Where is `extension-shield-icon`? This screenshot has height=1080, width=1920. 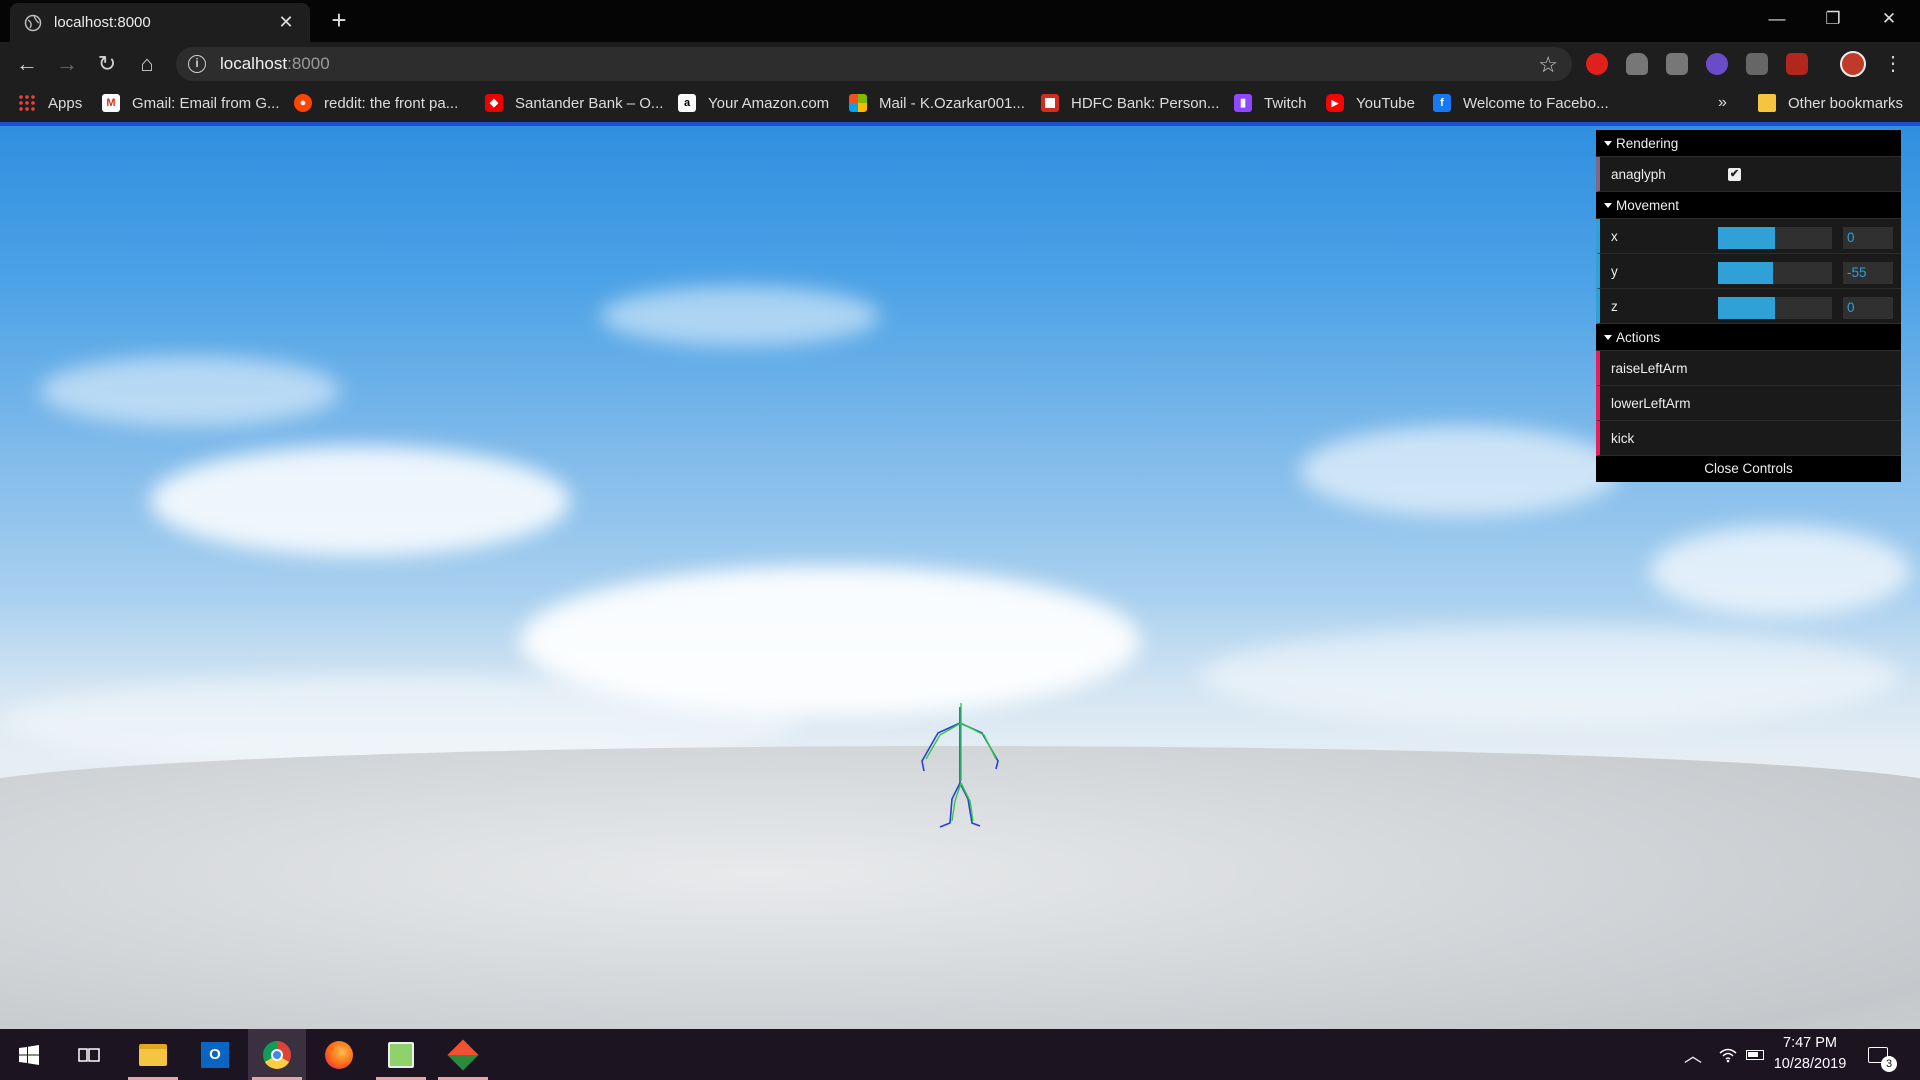 extension-shield-icon is located at coordinates (1797, 64).